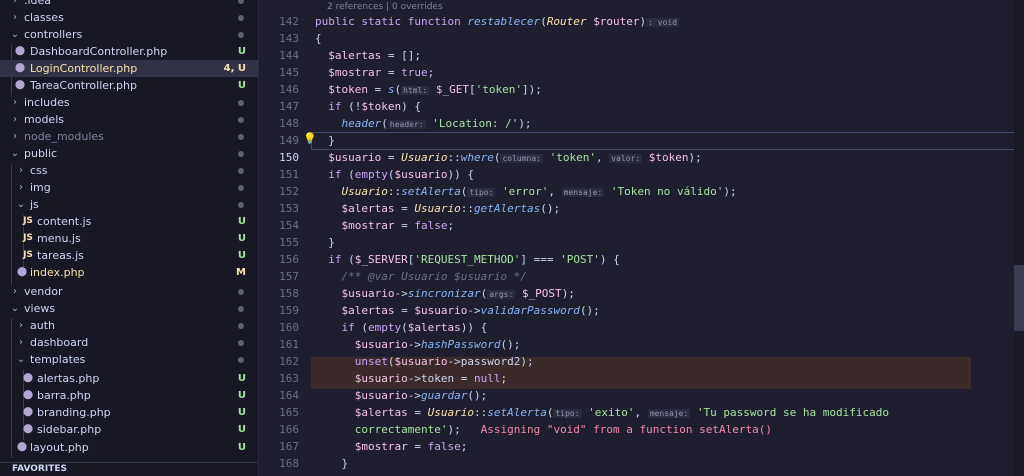 The image size is (1024, 476). I want to click on line-number: 155, so click(289, 242).